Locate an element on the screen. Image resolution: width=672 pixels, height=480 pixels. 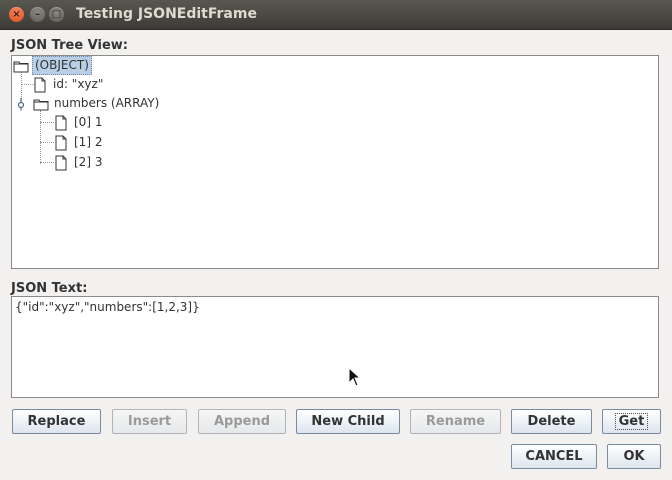
tree-node-id: id: "xyz" is located at coordinates (68, 84).